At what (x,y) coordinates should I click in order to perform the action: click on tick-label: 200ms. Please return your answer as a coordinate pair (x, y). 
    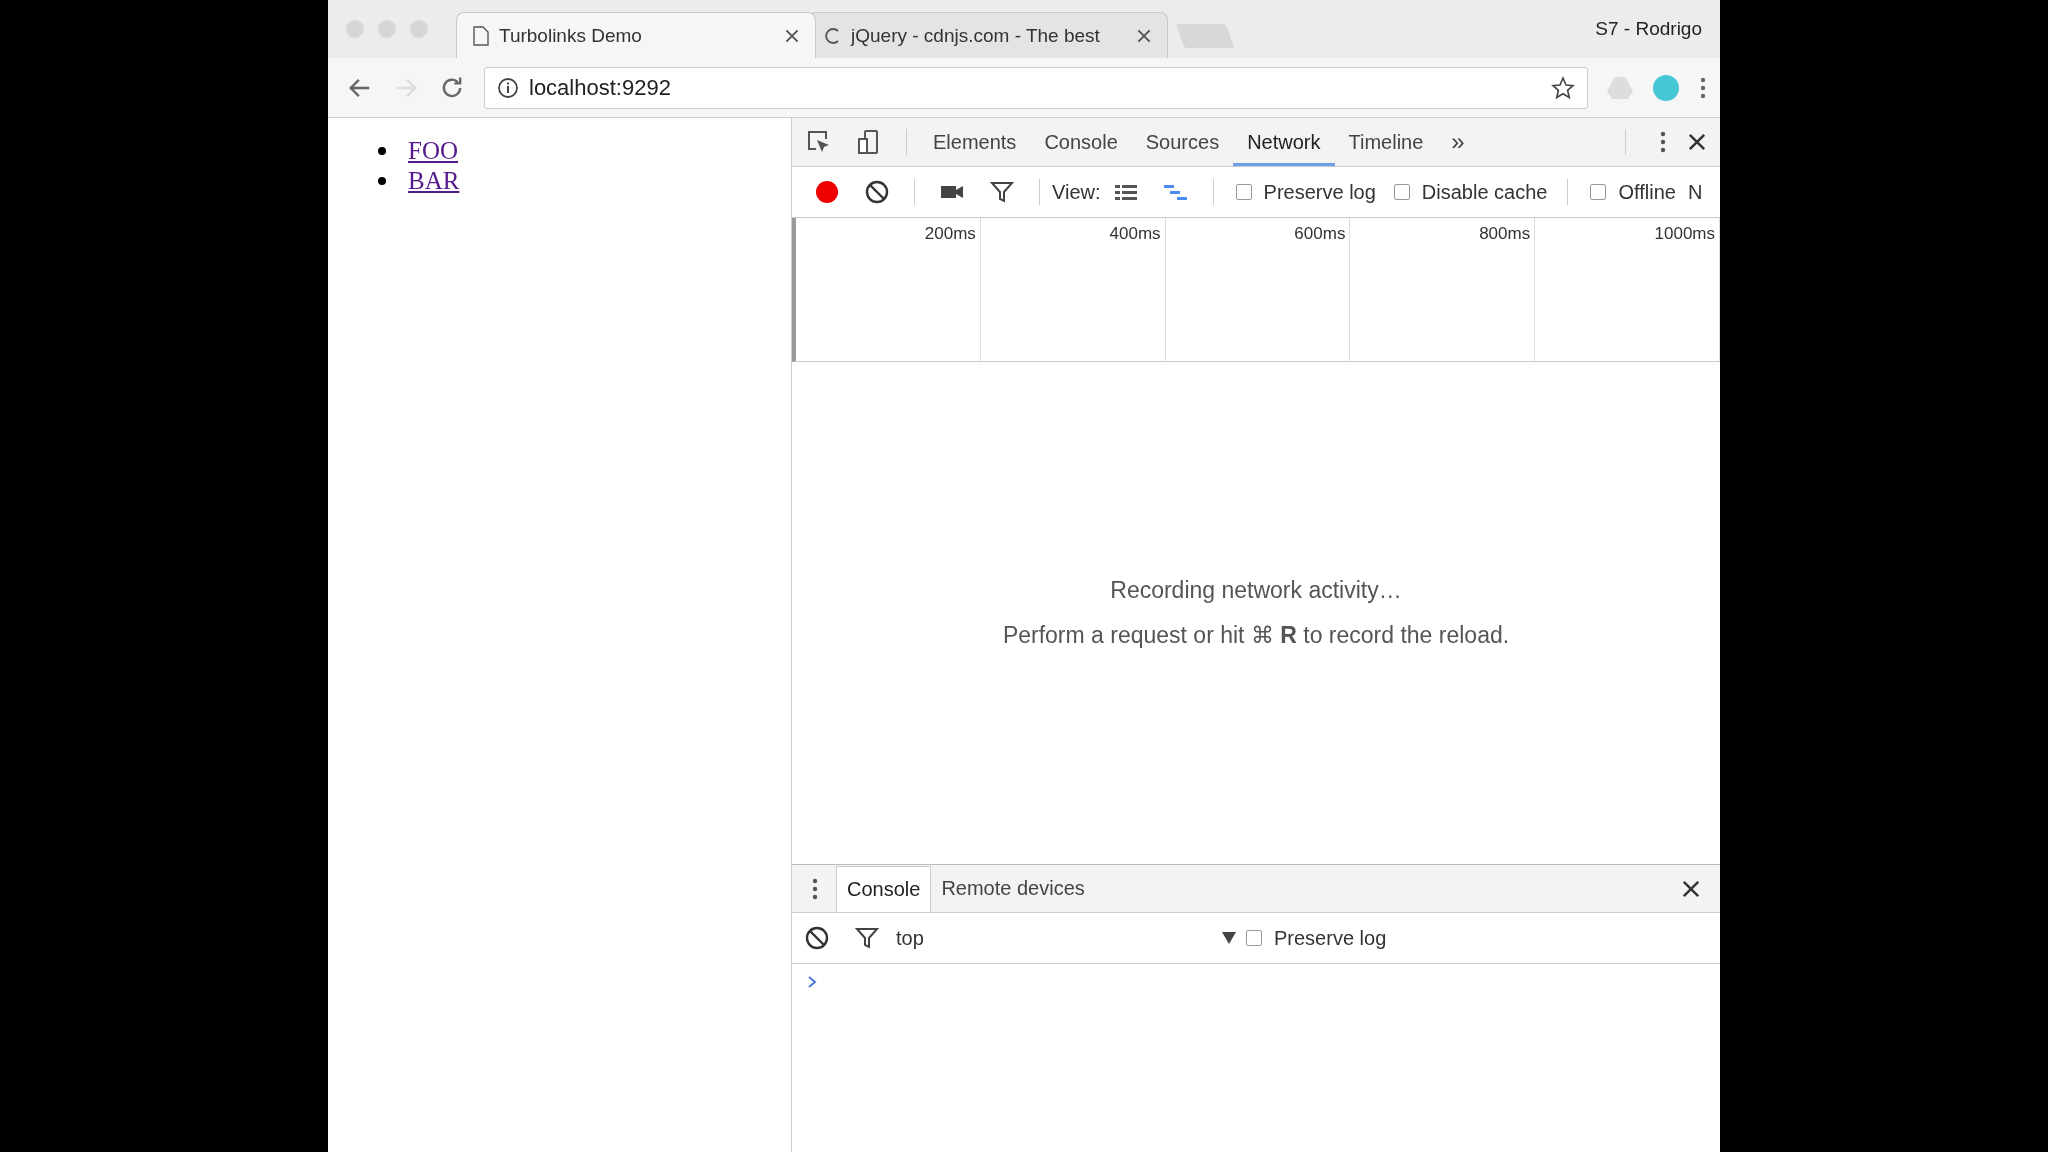
    Looking at the image, I should click on (950, 233).